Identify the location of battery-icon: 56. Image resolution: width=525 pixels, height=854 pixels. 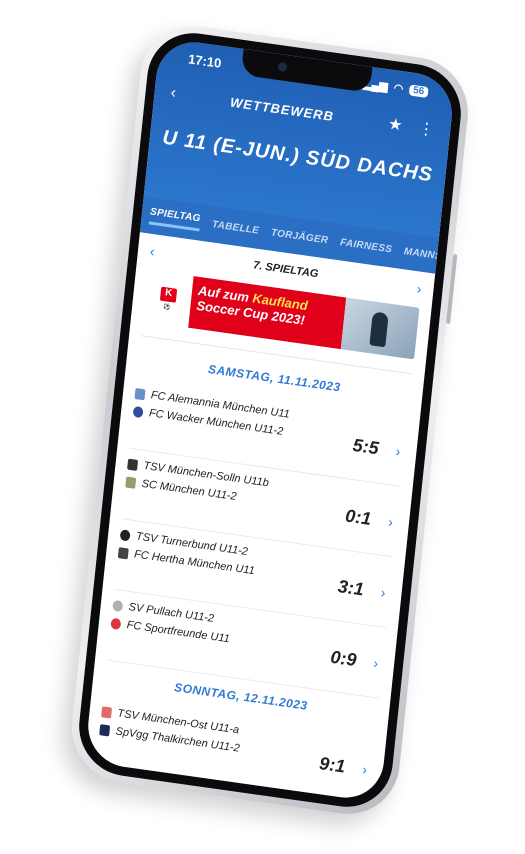
(418, 90).